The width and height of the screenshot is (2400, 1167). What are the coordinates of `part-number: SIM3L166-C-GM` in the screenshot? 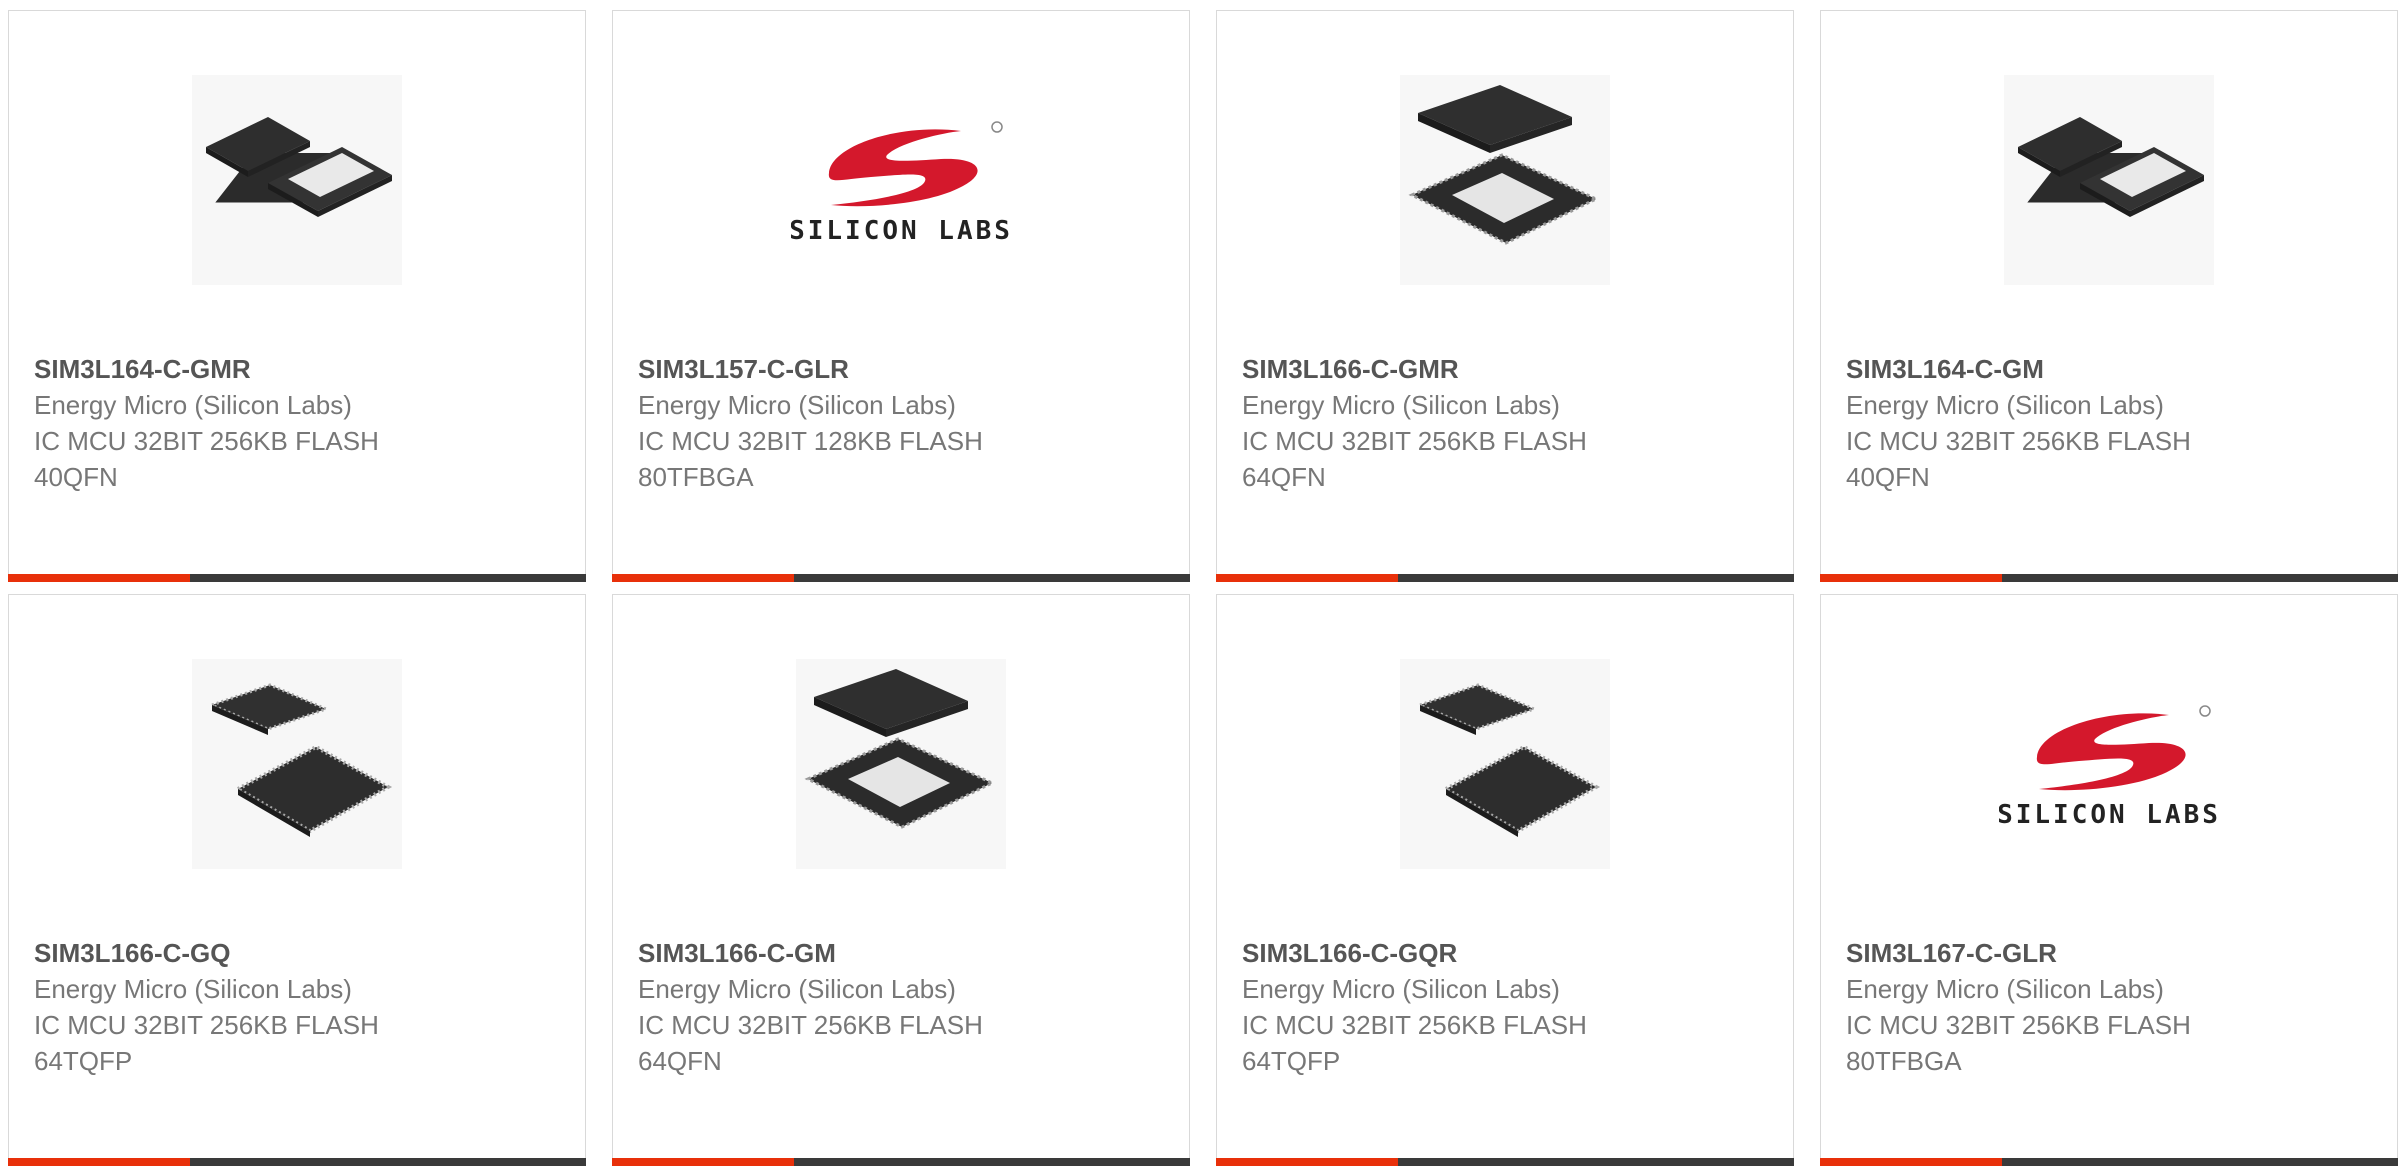 It's located at (903, 953).